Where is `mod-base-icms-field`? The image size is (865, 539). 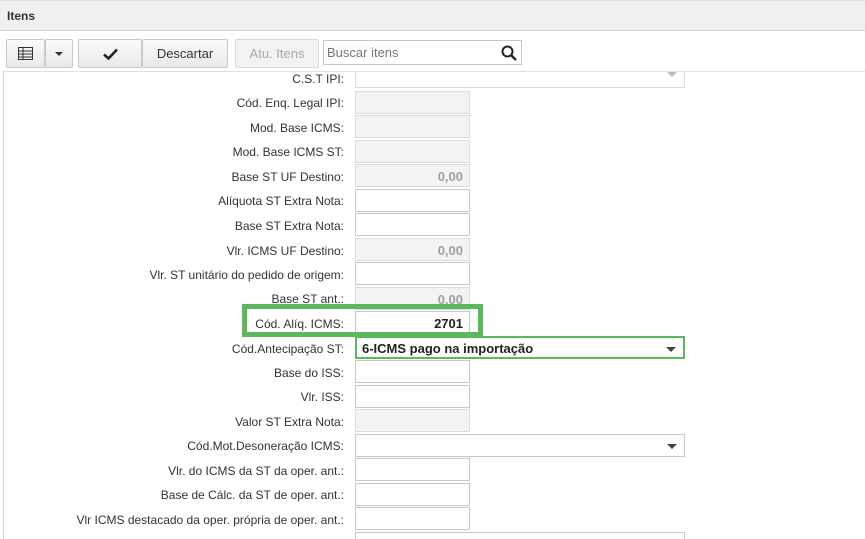 mod-base-icms-field is located at coordinates (412, 126).